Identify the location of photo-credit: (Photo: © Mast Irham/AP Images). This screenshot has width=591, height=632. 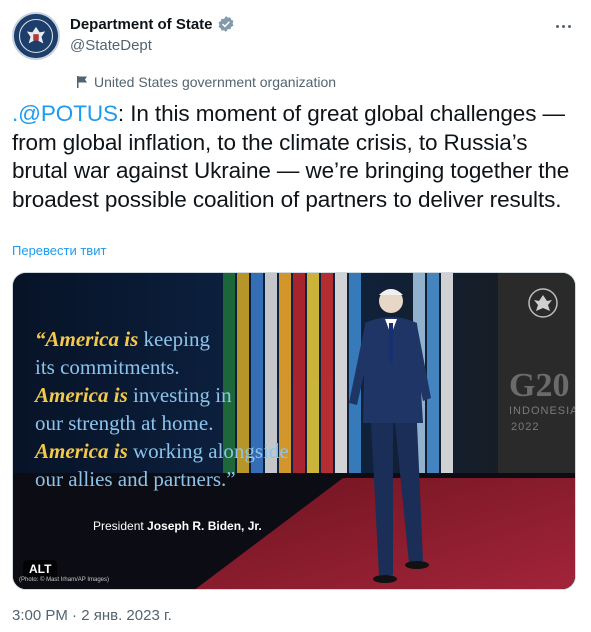
(64, 580).